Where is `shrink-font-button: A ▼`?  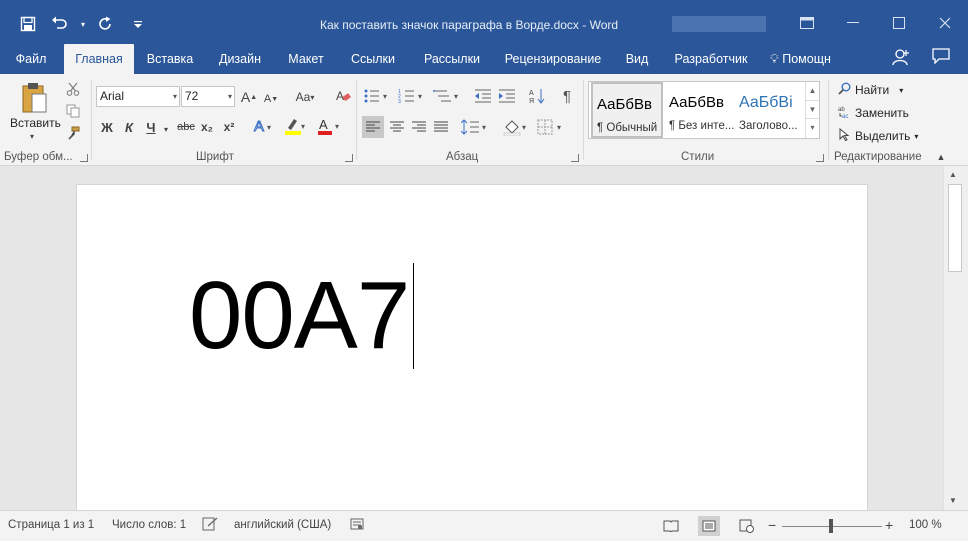
shrink-font-button: A ▼ is located at coordinates (271, 99).